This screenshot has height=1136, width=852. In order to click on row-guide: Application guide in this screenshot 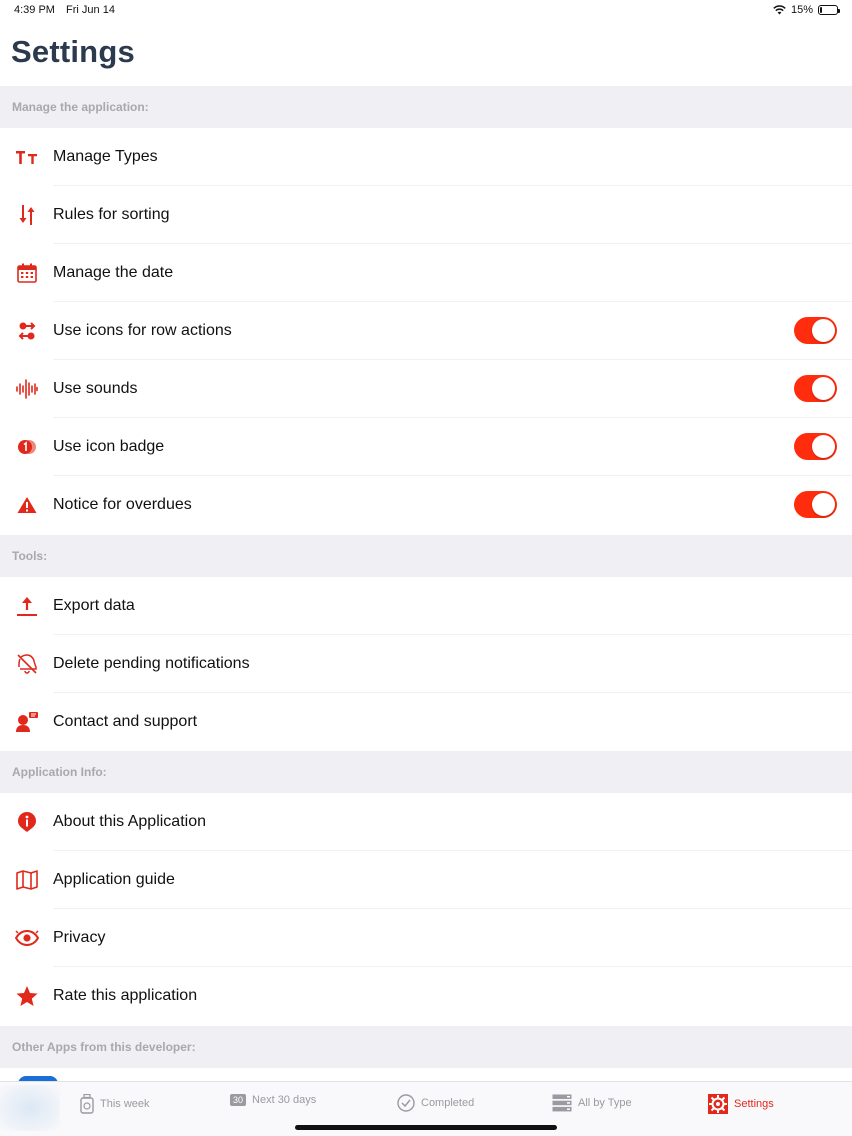, I will do `click(426, 880)`.